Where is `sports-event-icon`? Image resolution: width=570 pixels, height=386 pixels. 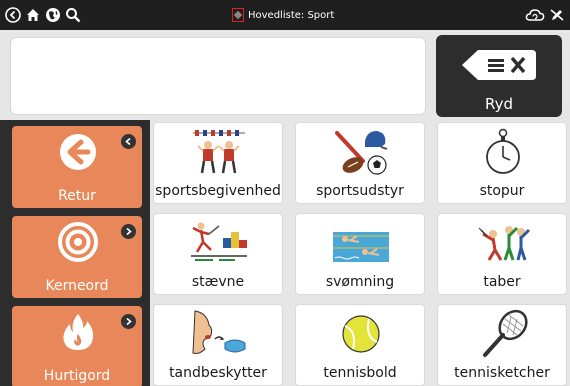 sports-event-icon is located at coordinates (219, 152).